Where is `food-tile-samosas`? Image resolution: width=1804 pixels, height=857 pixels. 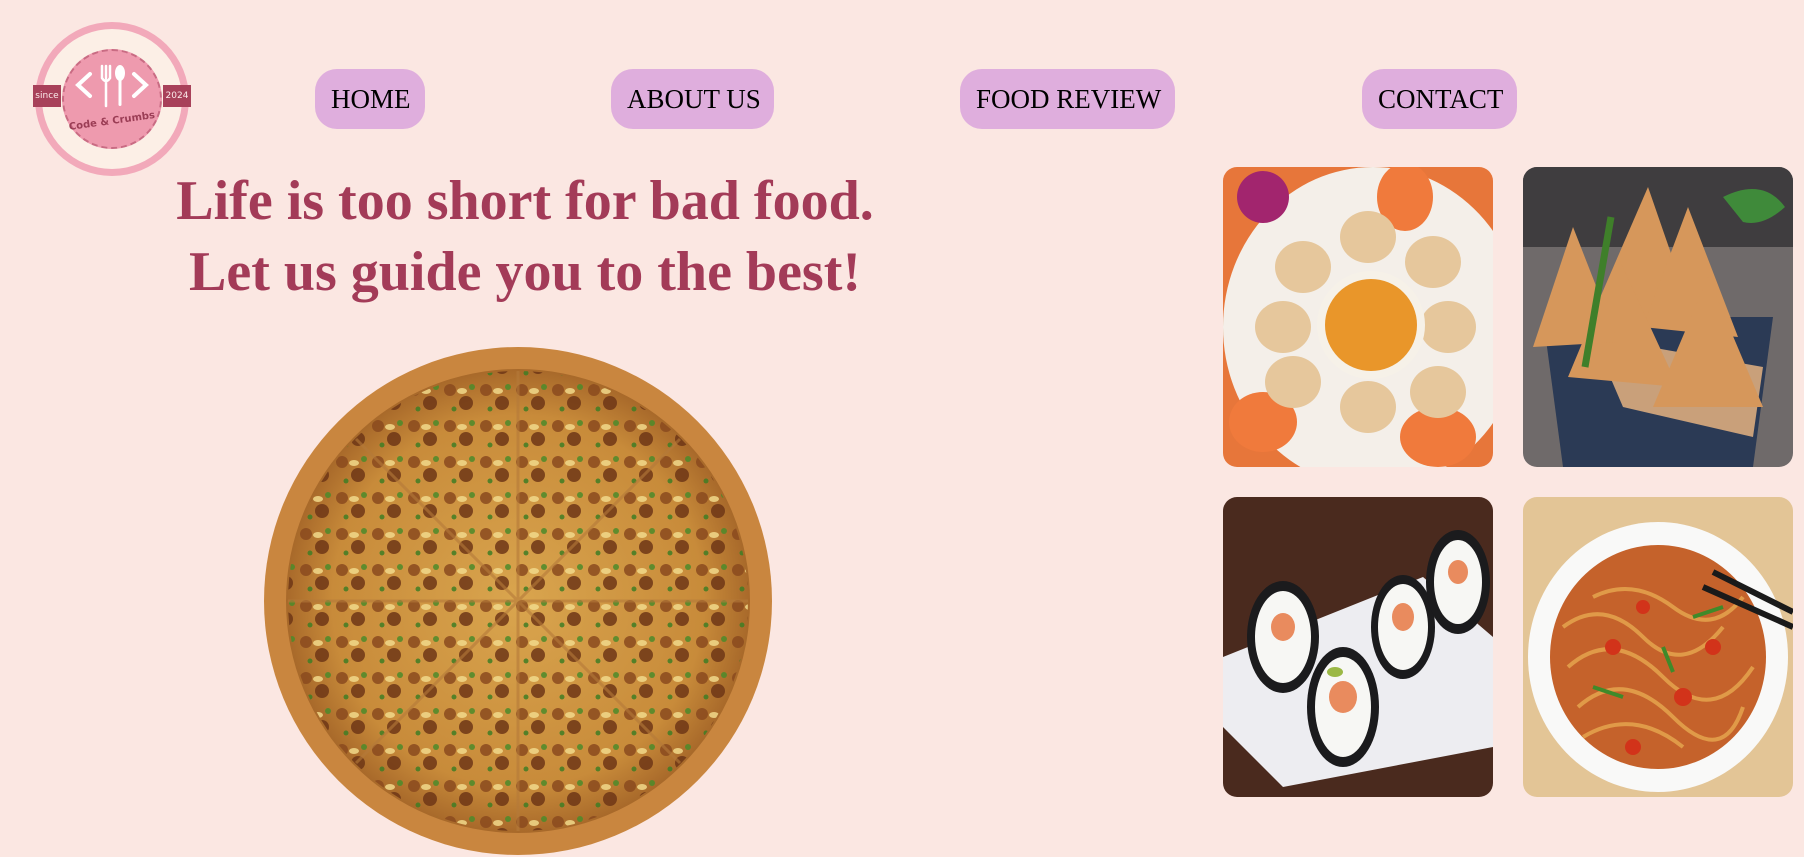
food-tile-samosas is located at coordinates (1658, 317).